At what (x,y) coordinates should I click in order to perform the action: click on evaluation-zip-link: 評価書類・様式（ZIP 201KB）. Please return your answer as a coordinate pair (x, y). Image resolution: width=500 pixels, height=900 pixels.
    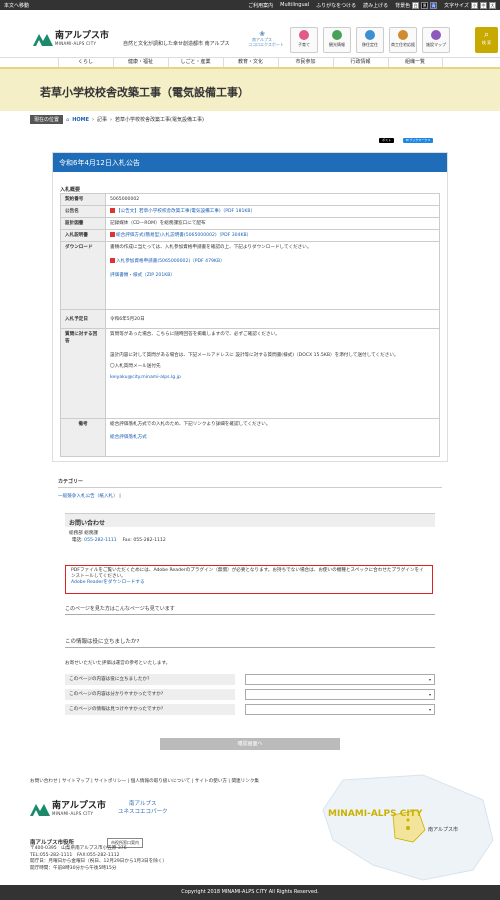
    Looking at the image, I should click on (142, 275).